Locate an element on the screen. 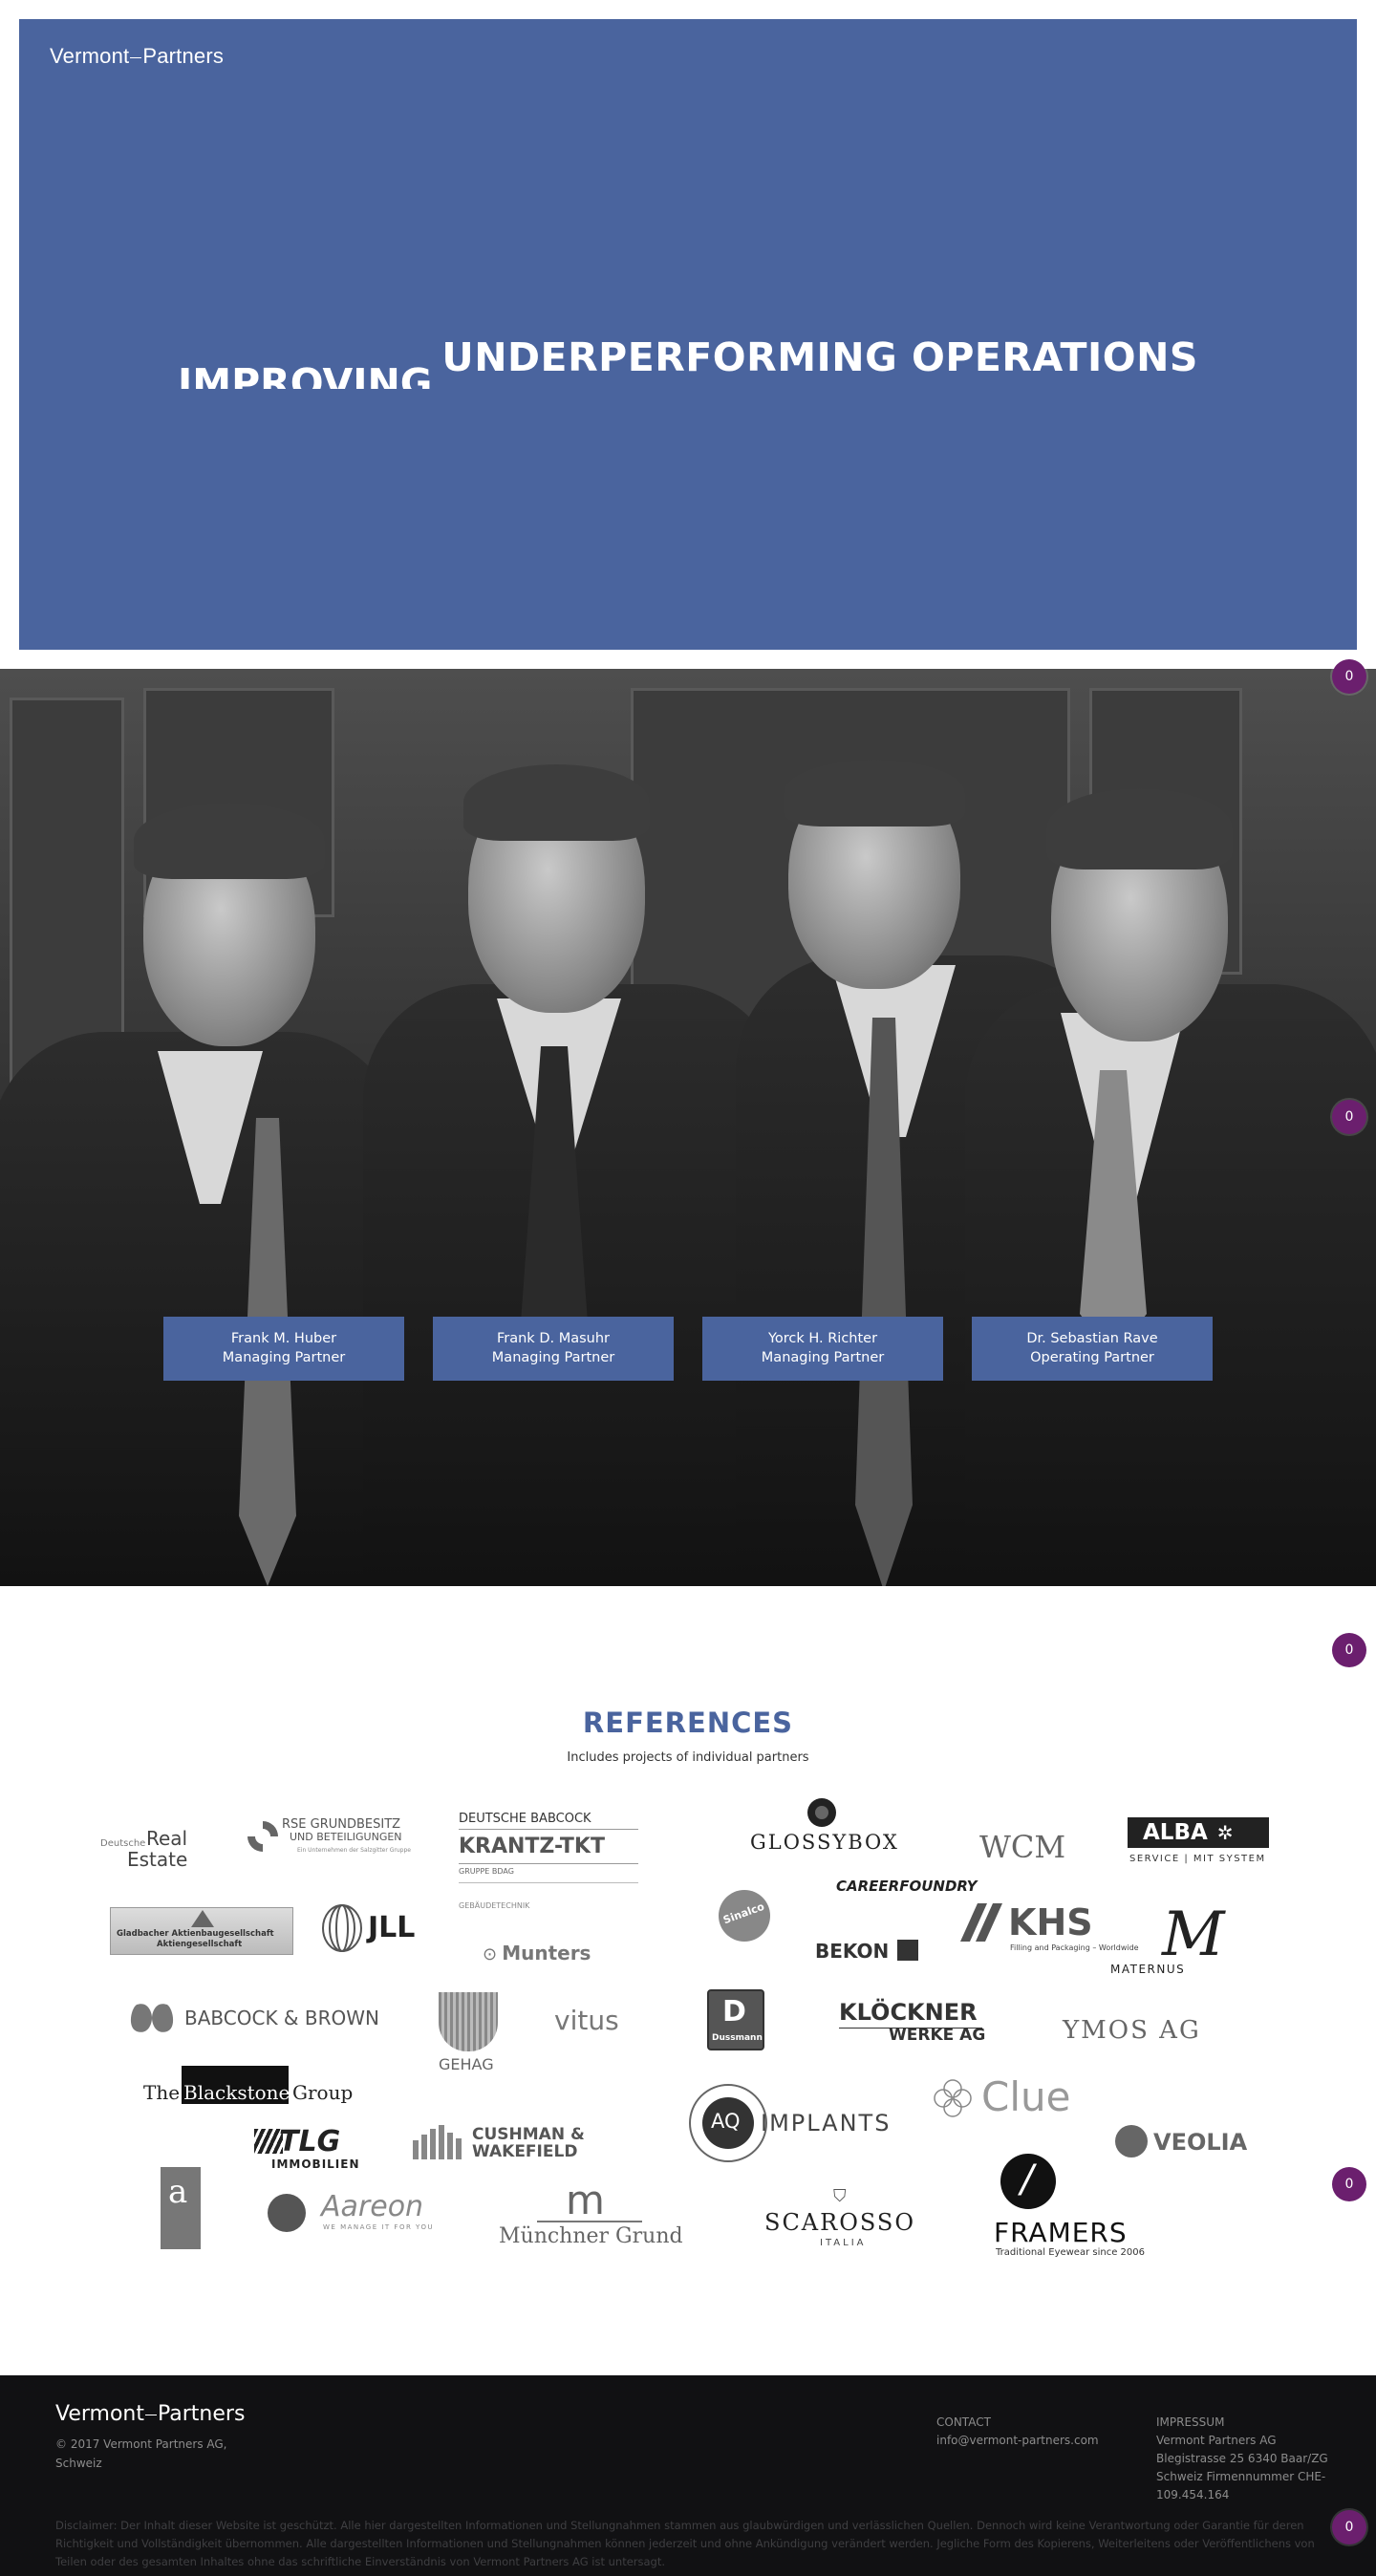 The width and height of the screenshot is (1376, 2576). logo-text: WERKE AG is located at coordinates (938, 2035).